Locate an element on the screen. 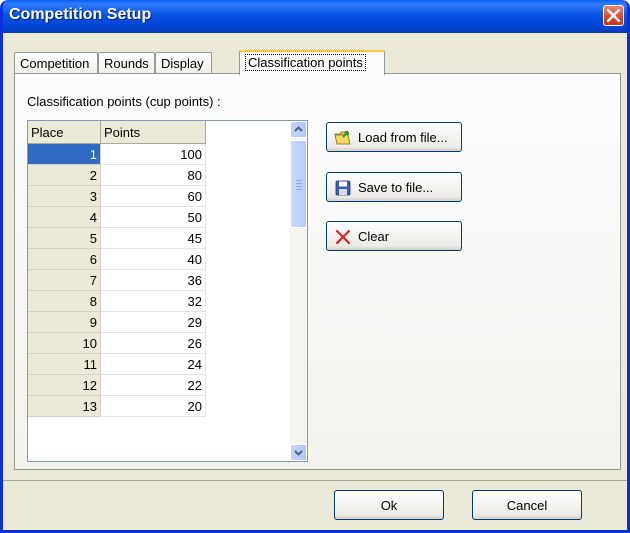  points-cell: 36 is located at coordinates (153, 280).